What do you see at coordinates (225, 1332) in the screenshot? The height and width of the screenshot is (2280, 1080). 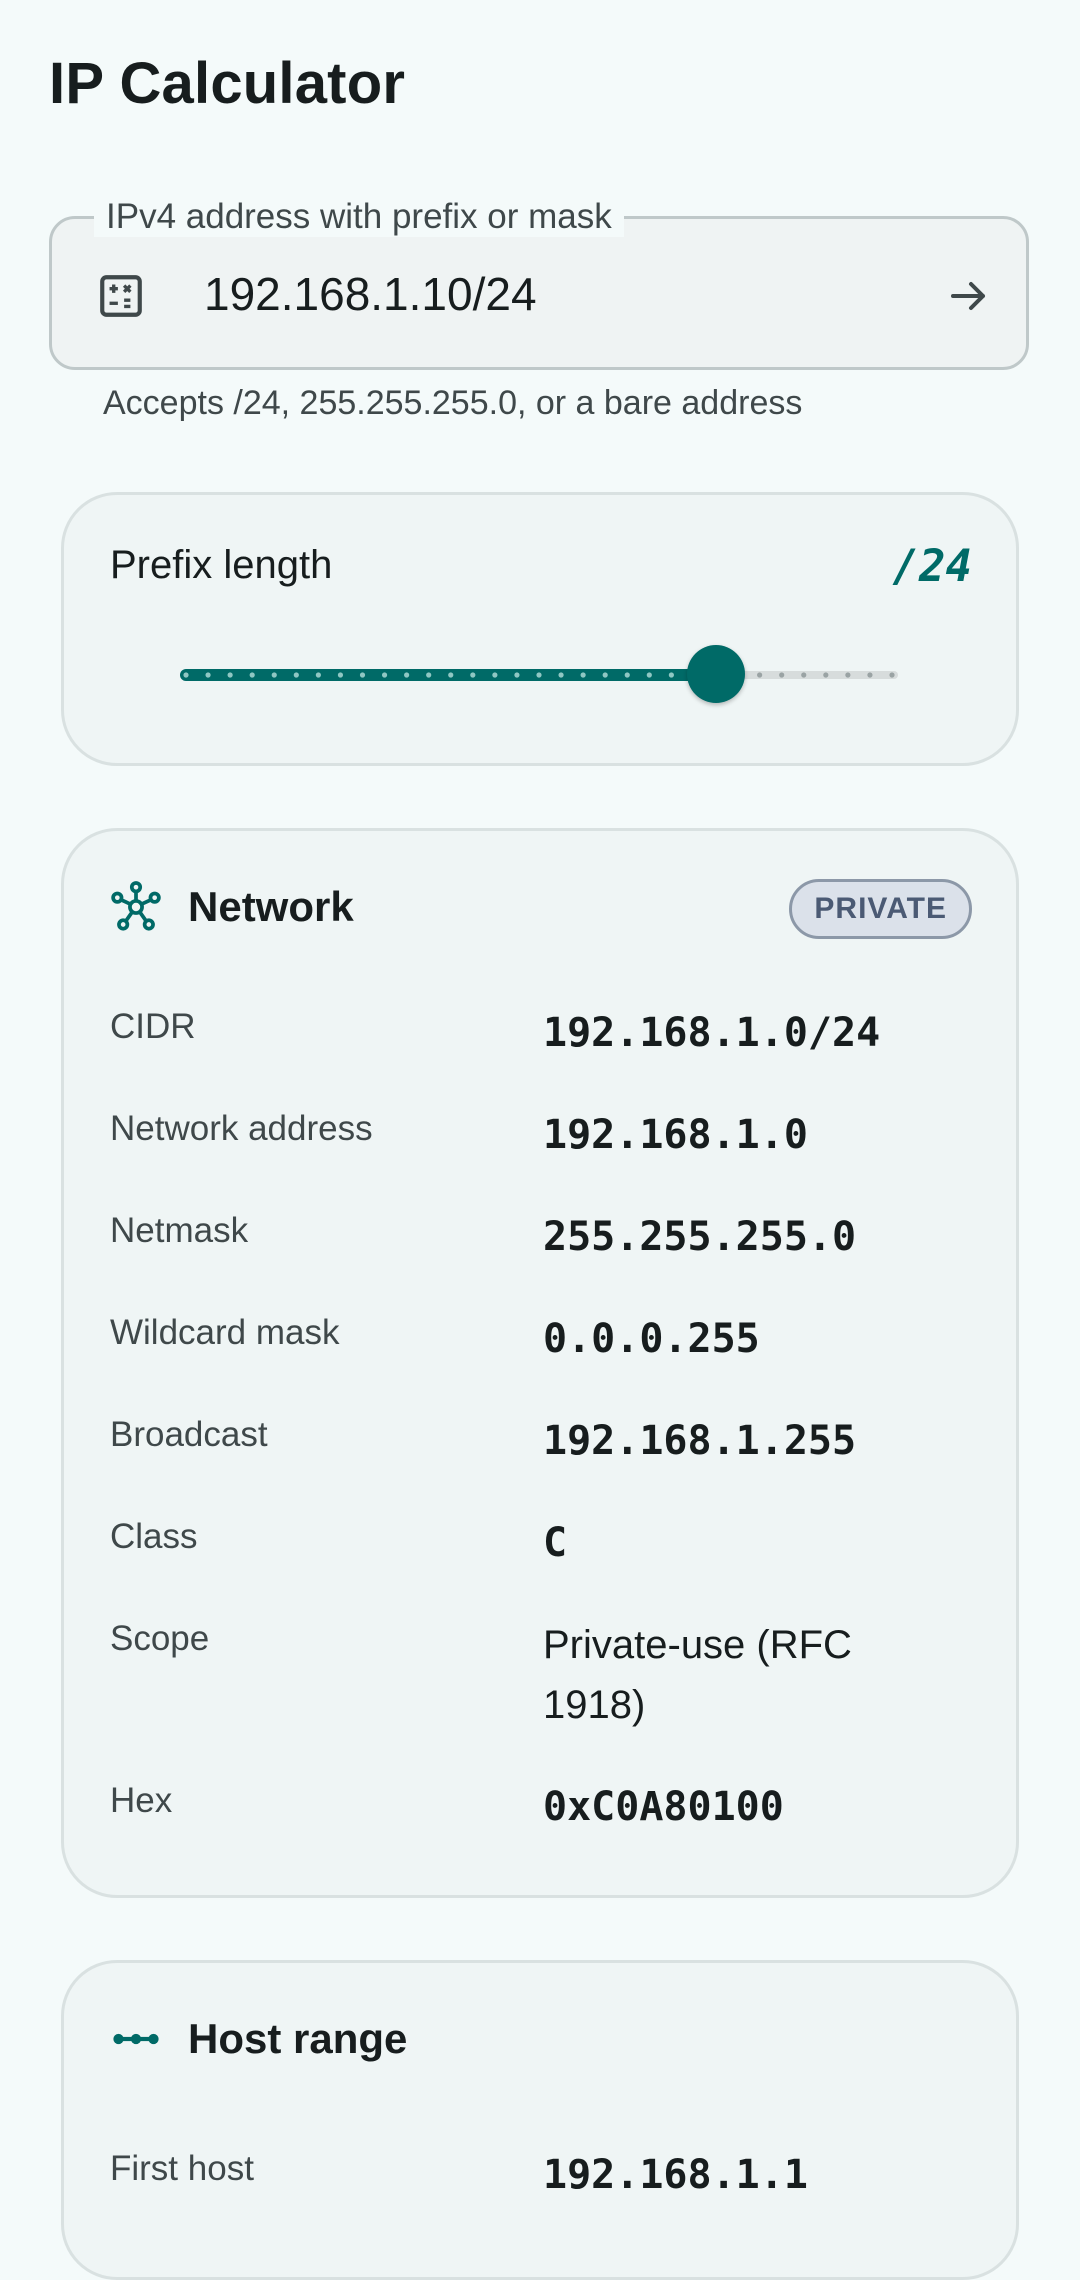 I see `row-key: Wildcard mask` at bounding box center [225, 1332].